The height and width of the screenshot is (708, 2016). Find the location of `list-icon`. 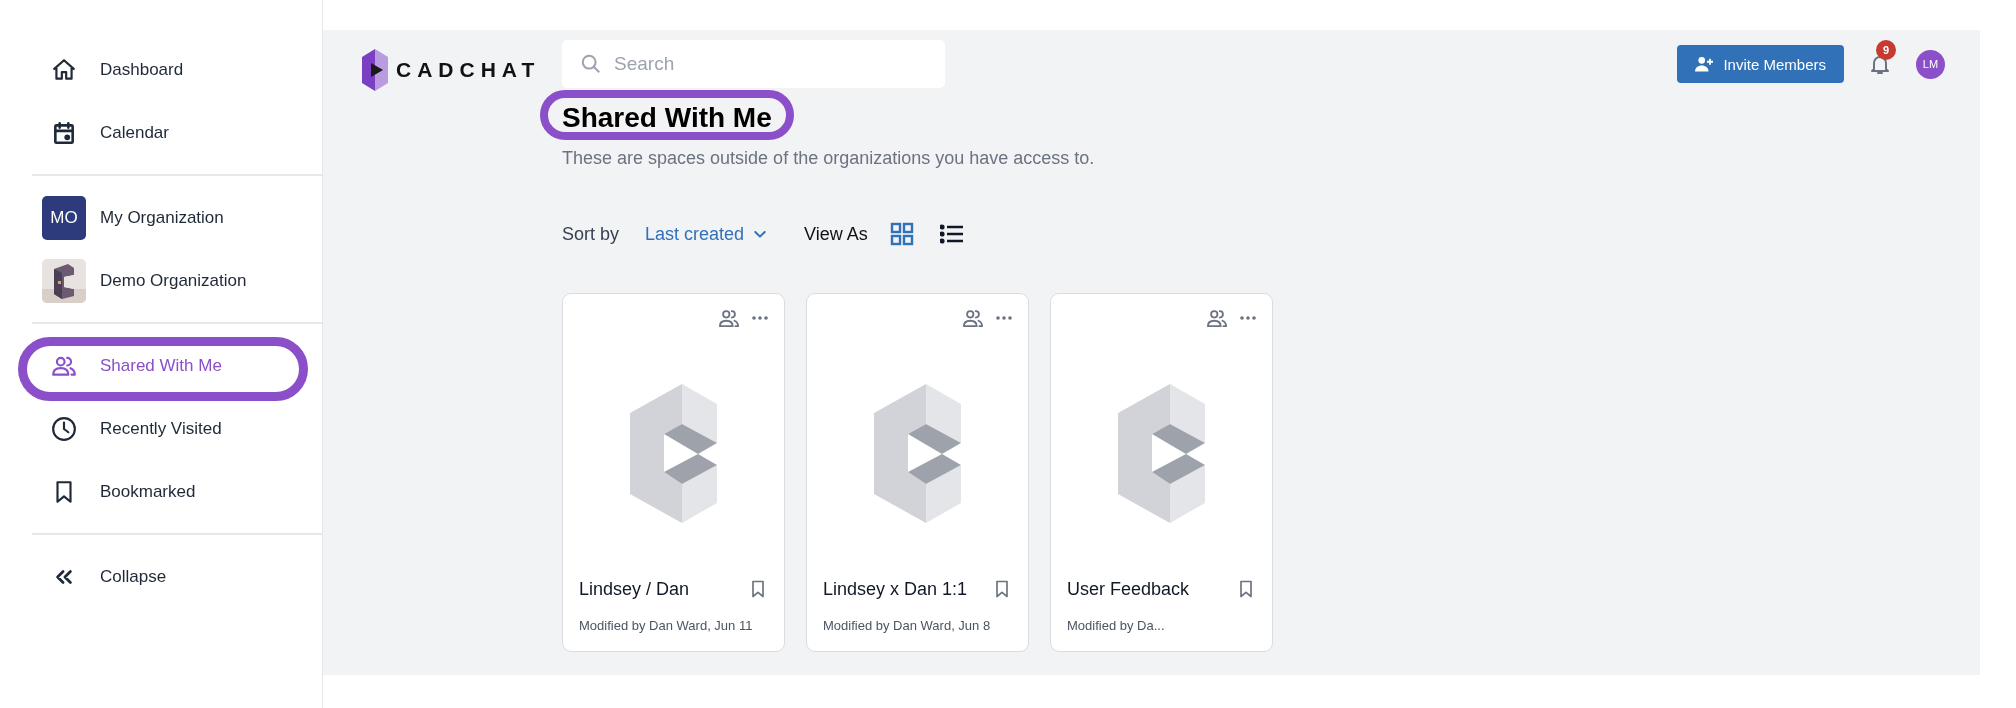

list-icon is located at coordinates (951, 234).